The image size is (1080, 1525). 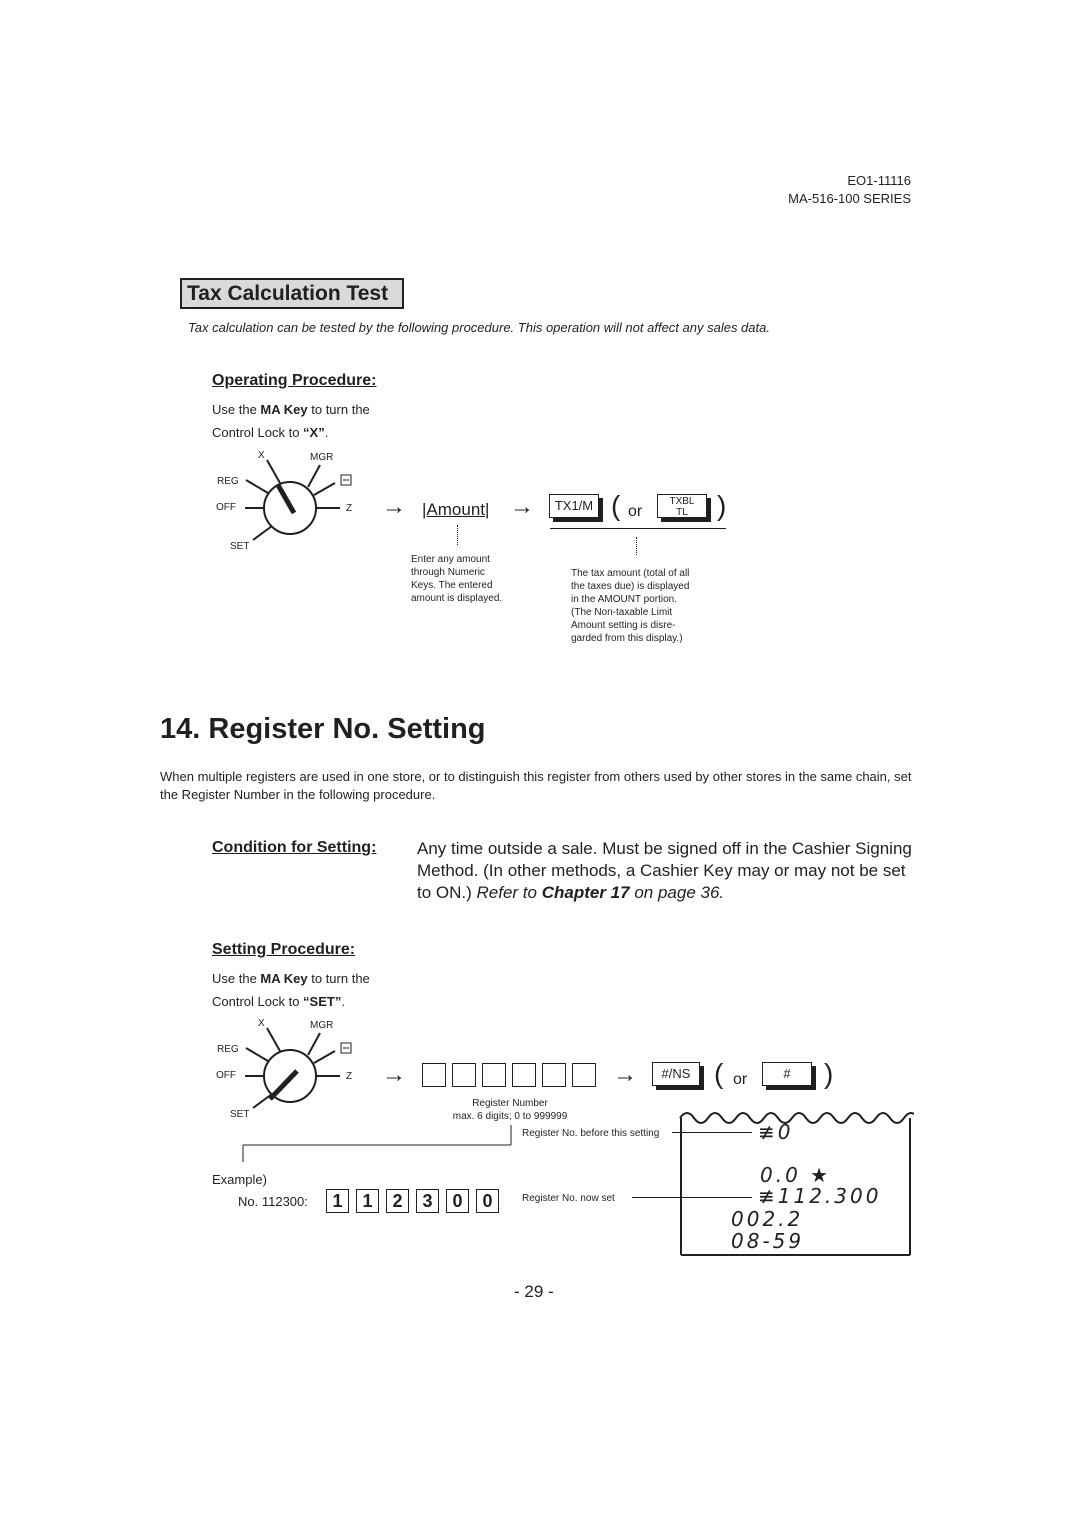 What do you see at coordinates (879, 180) in the screenshot?
I see `doc-number: EO1-11116` at bounding box center [879, 180].